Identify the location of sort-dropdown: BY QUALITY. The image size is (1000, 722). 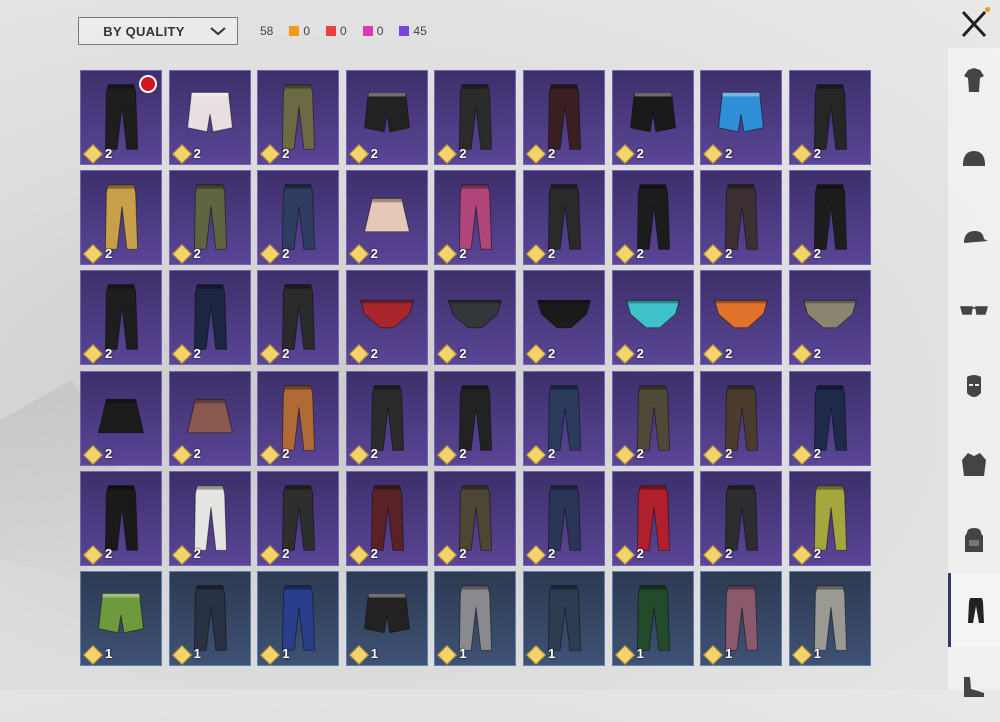
(158, 31).